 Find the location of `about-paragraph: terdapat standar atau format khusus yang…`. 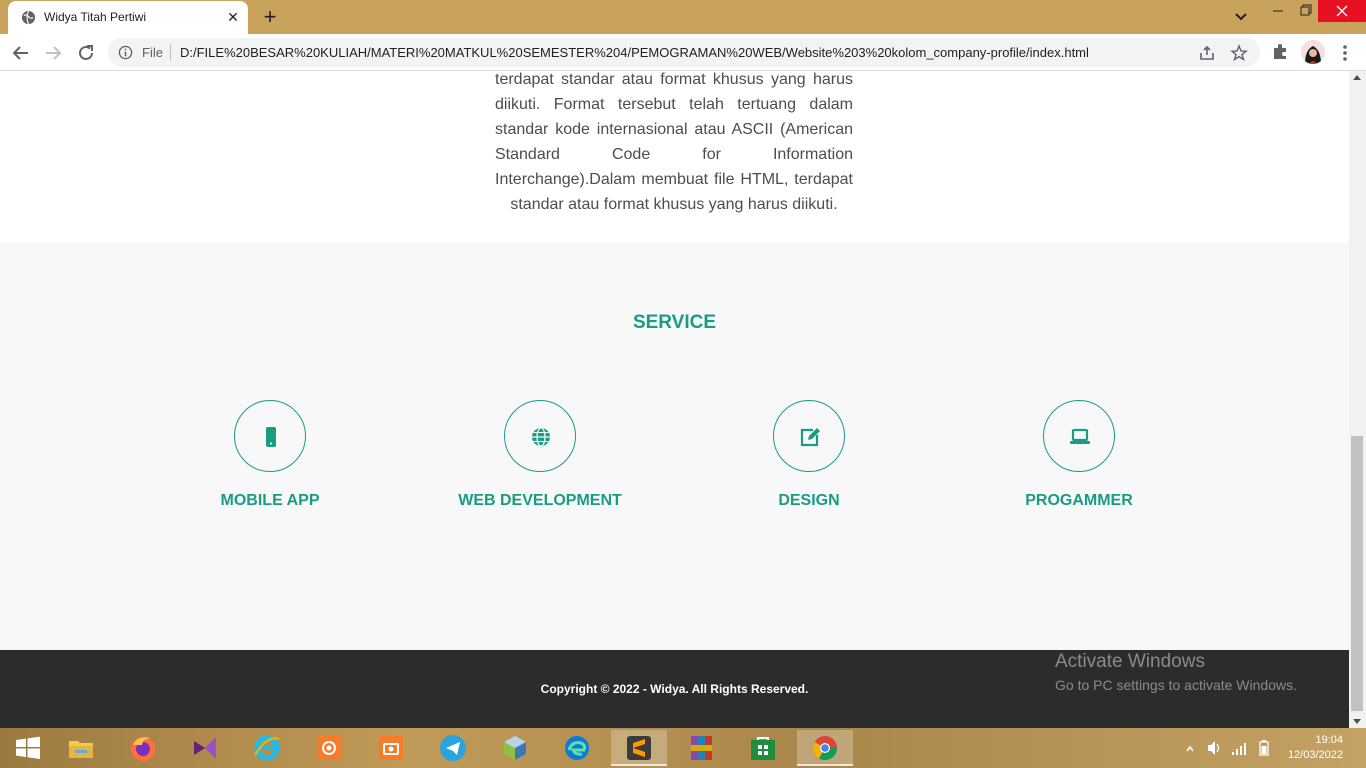

about-paragraph: terdapat standar atau format khusus yang… is located at coordinates (674, 142).